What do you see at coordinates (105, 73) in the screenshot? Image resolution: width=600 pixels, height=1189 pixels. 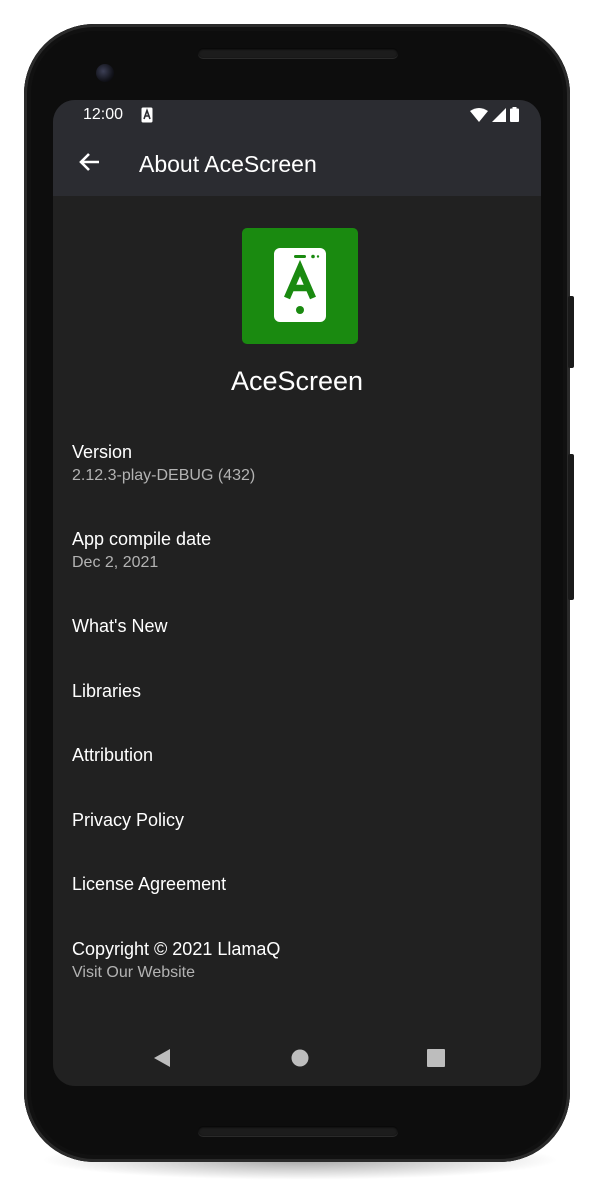 I see `front-camera` at bounding box center [105, 73].